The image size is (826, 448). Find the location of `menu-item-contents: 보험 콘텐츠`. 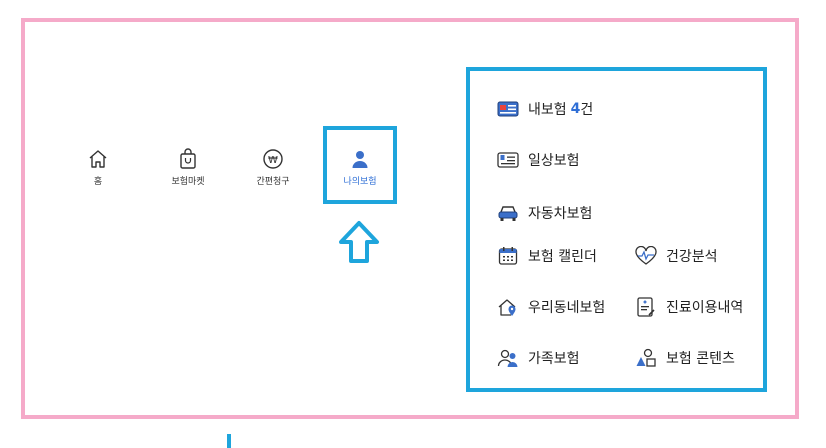

menu-item-contents: 보험 콘텐츠 is located at coordinates (684, 358).